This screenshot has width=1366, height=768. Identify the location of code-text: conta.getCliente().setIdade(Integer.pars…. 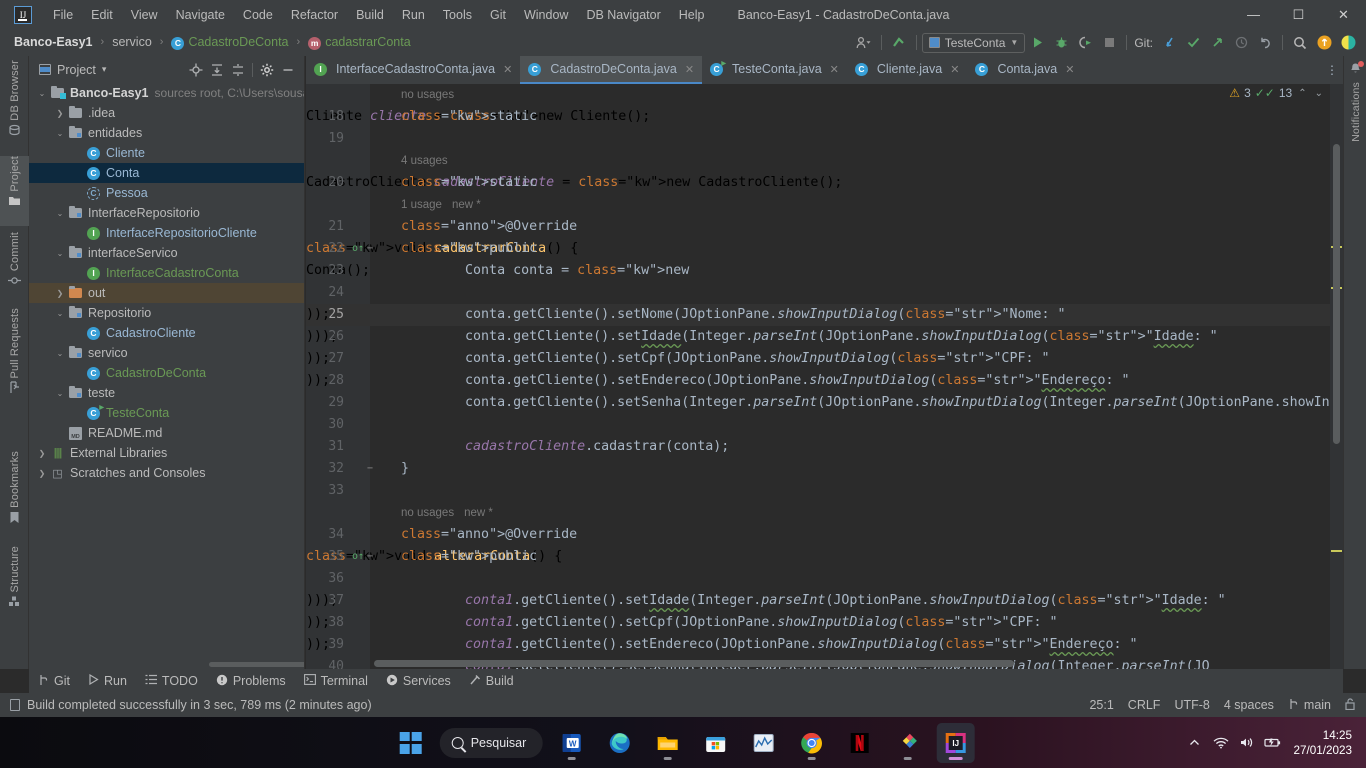
(809, 337).